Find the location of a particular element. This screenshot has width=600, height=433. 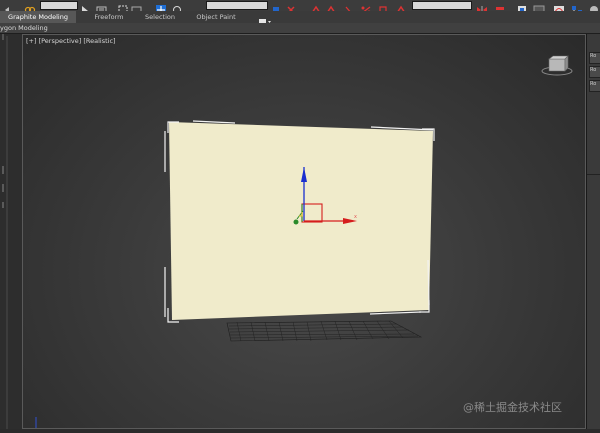

align-icon is located at coordinates (500, 7).